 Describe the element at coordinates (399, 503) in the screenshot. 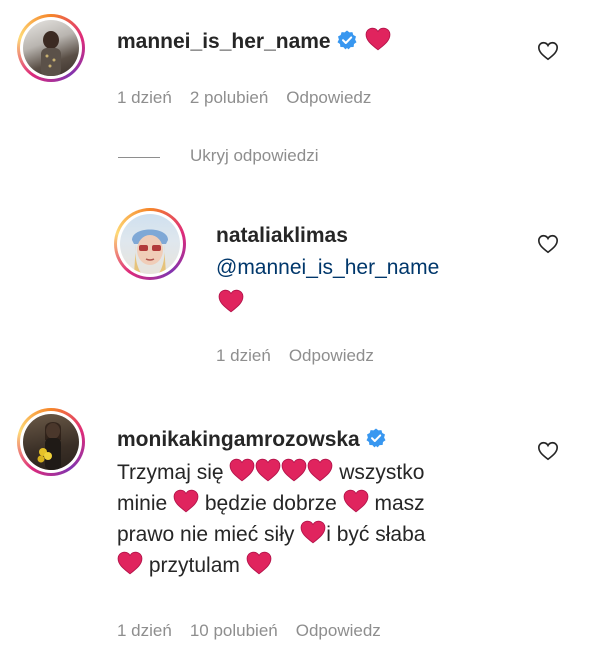

I see `comment-text-segment: masz` at that location.